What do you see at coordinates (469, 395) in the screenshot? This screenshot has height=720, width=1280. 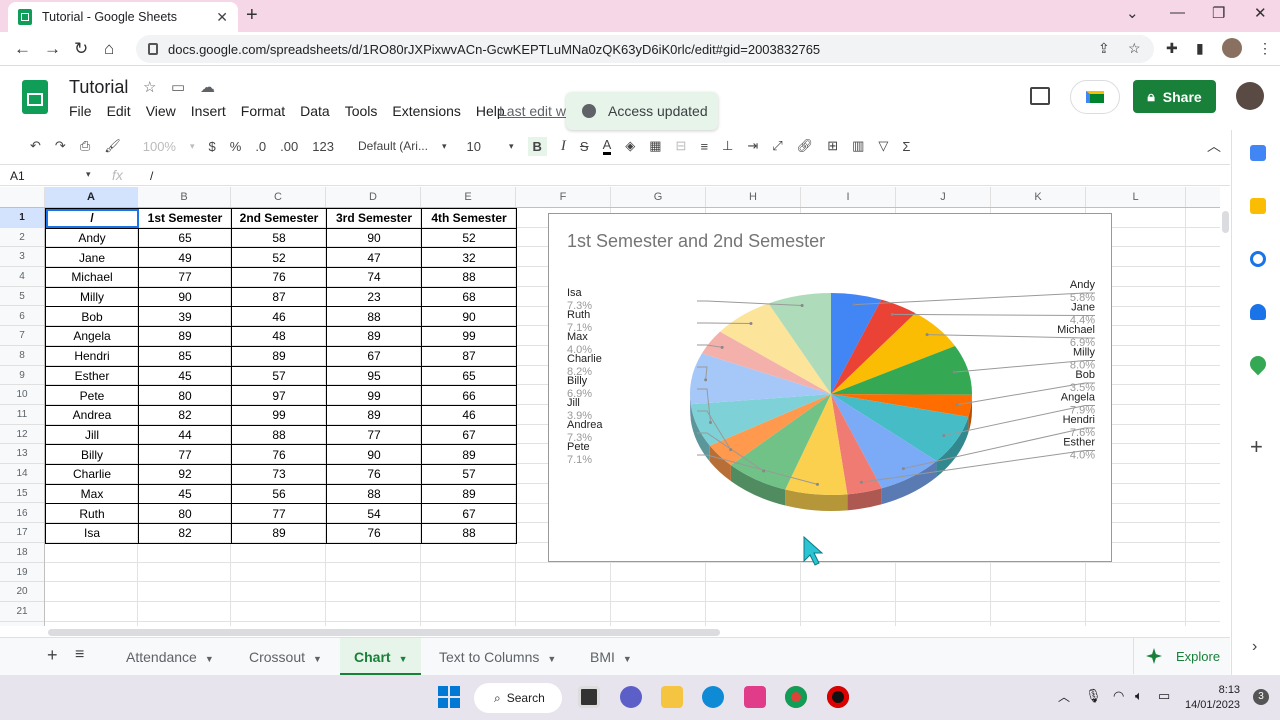 I see `table-cell: 66` at bounding box center [469, 395].